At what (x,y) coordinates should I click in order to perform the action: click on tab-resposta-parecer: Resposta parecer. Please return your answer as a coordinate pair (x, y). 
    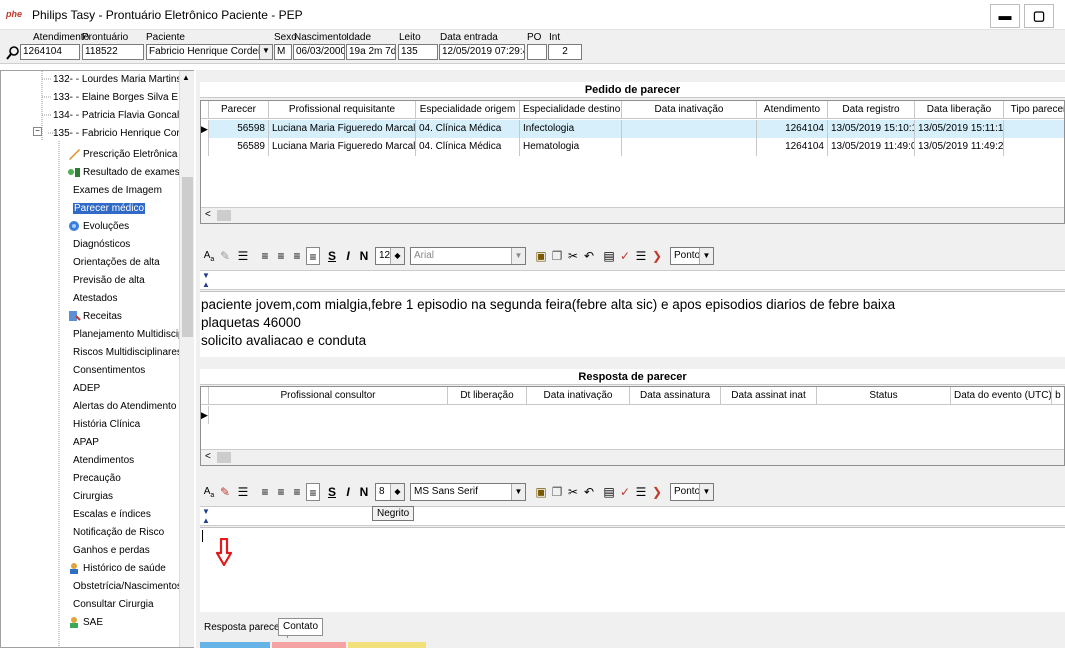
    Looking at the image, I should click on (244, 629).